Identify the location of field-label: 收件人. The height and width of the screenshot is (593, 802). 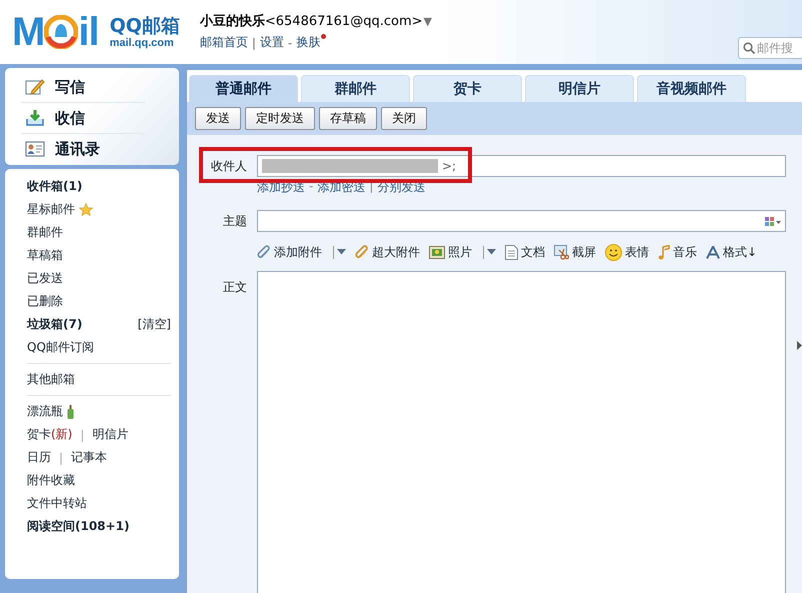
(229, 166).